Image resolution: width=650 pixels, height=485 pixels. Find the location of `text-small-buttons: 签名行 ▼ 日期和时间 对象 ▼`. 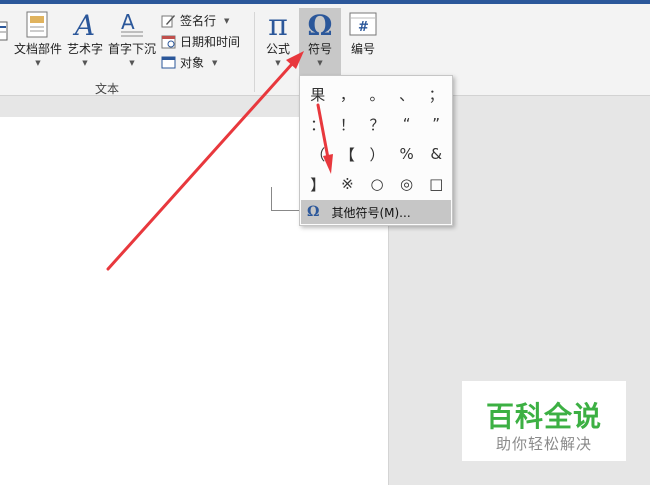

text-small-buttons: 签名行 ▼ 日期和时间 对象 ▼ is located at coordinates (206, 41).